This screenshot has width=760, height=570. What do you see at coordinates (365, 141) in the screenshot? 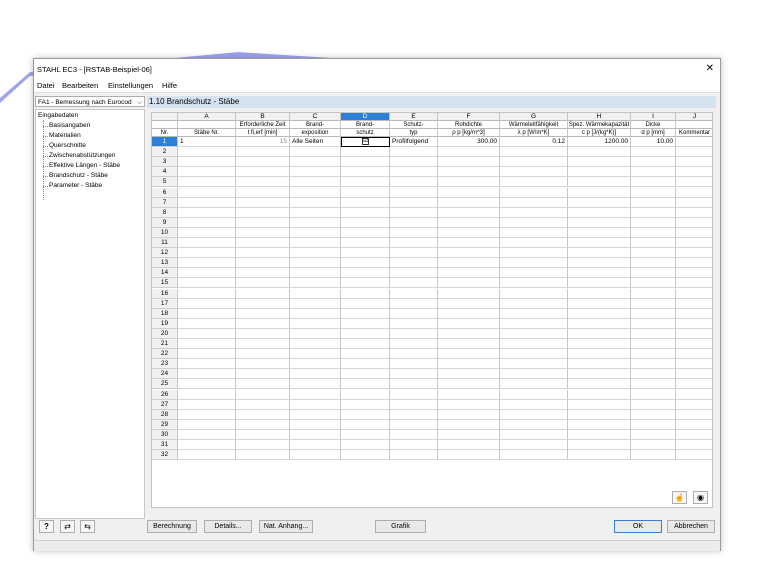
I see `fire-protection-checkbox: ☑` at bounding box center [365, 141].